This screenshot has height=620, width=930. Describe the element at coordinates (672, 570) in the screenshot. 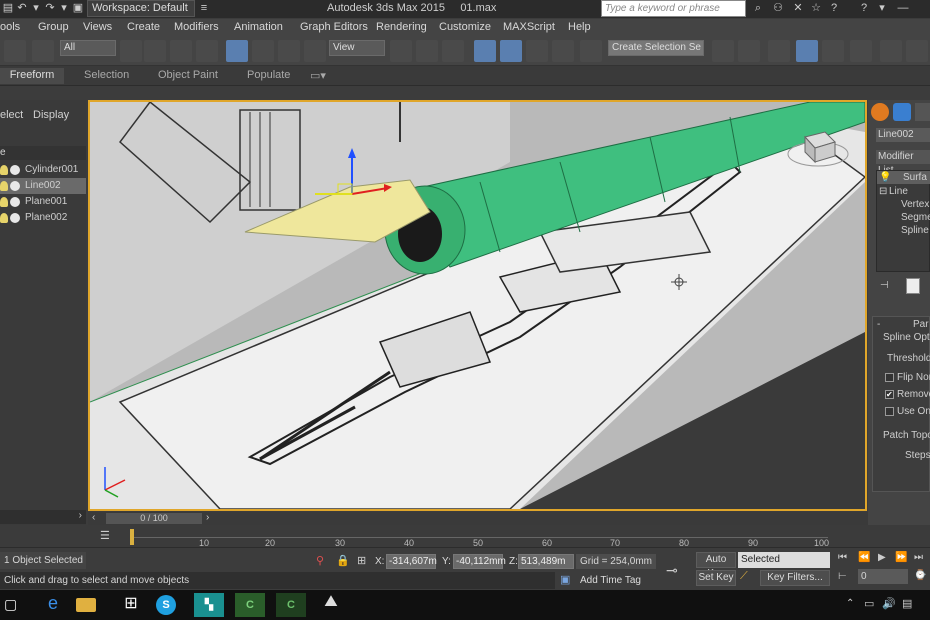

I see `set-key-mode-icon: ⊸` at that location.